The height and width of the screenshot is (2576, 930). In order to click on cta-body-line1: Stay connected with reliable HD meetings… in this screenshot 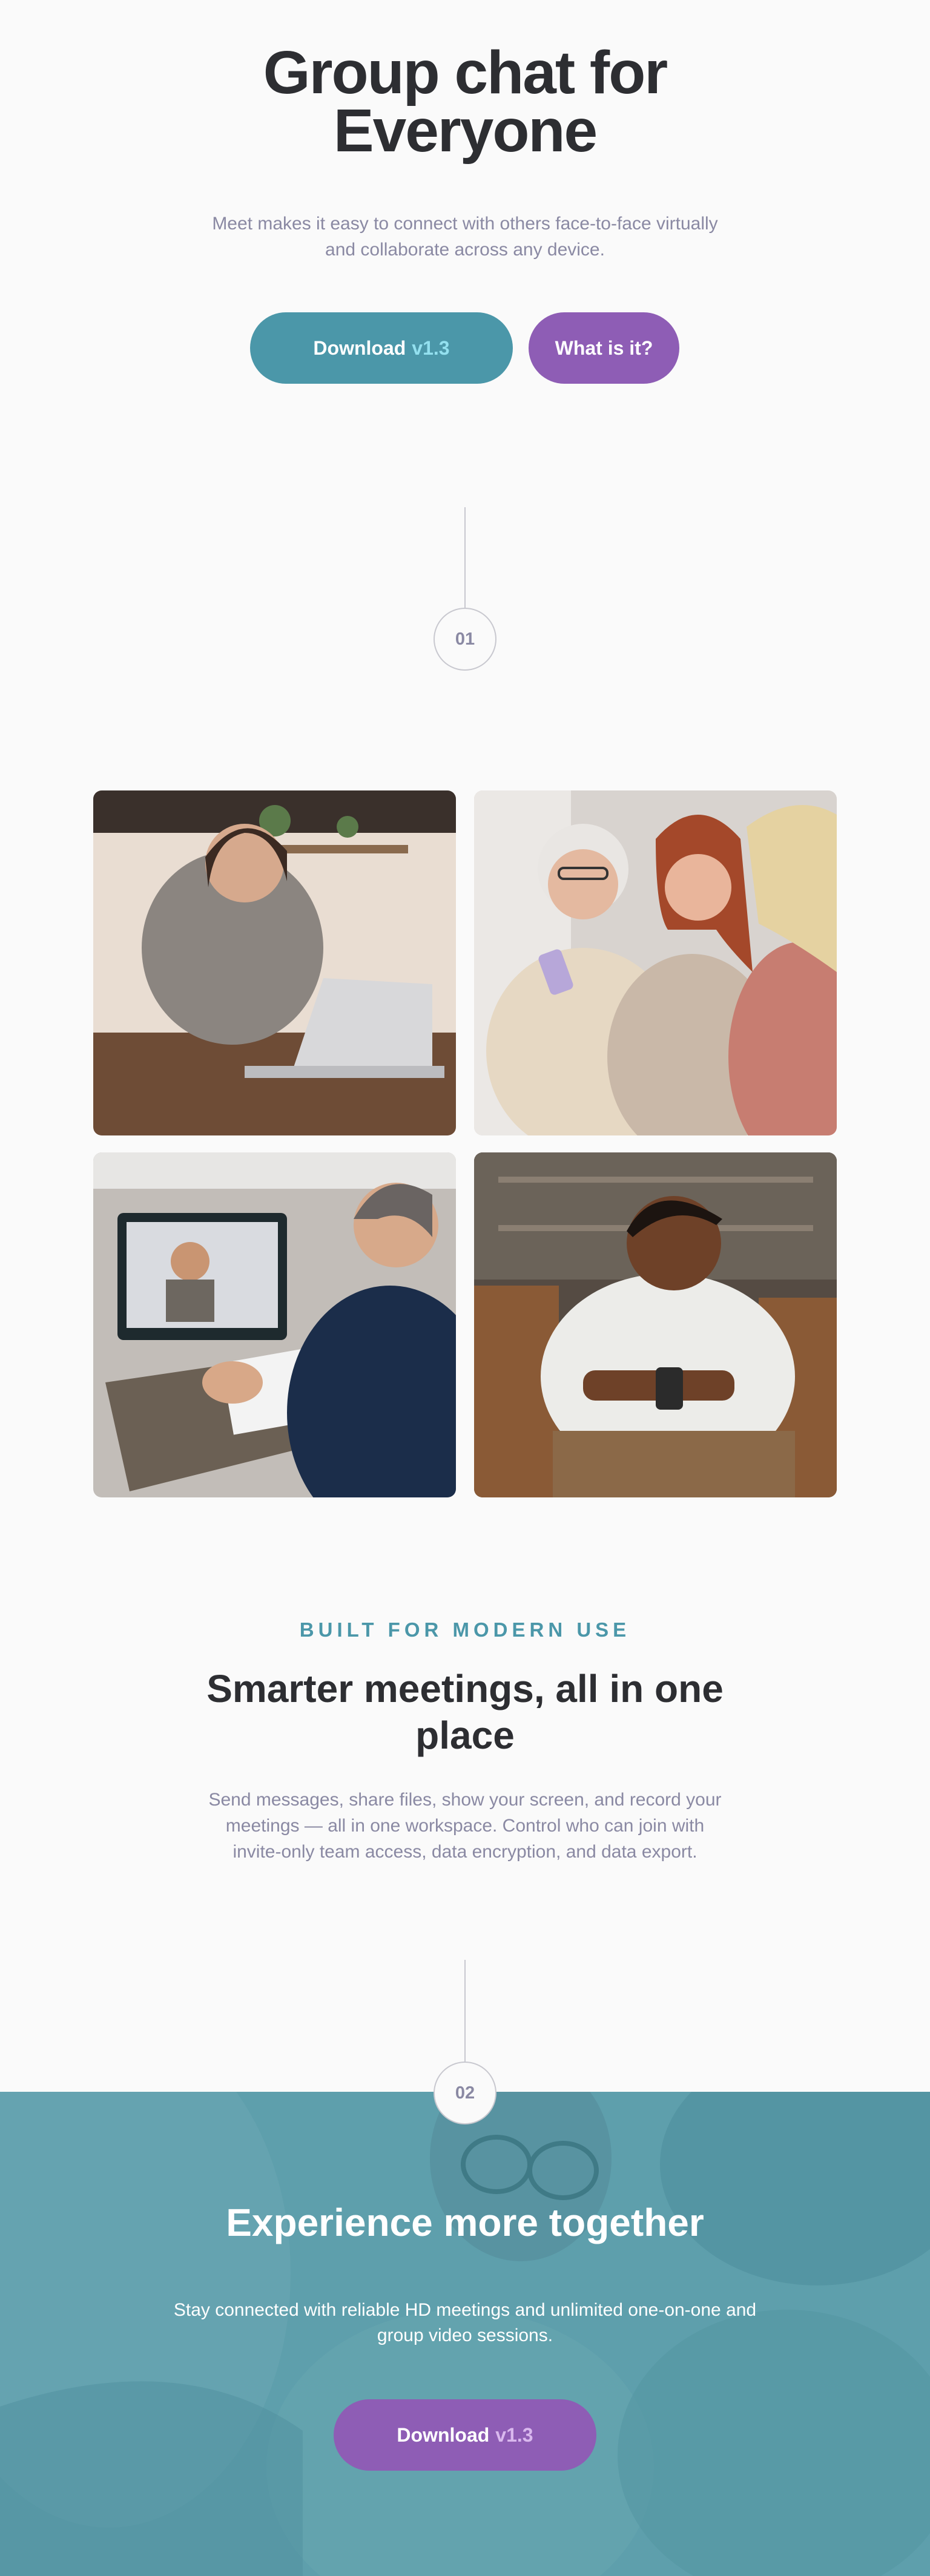, I will do `click(465, 2310)`.